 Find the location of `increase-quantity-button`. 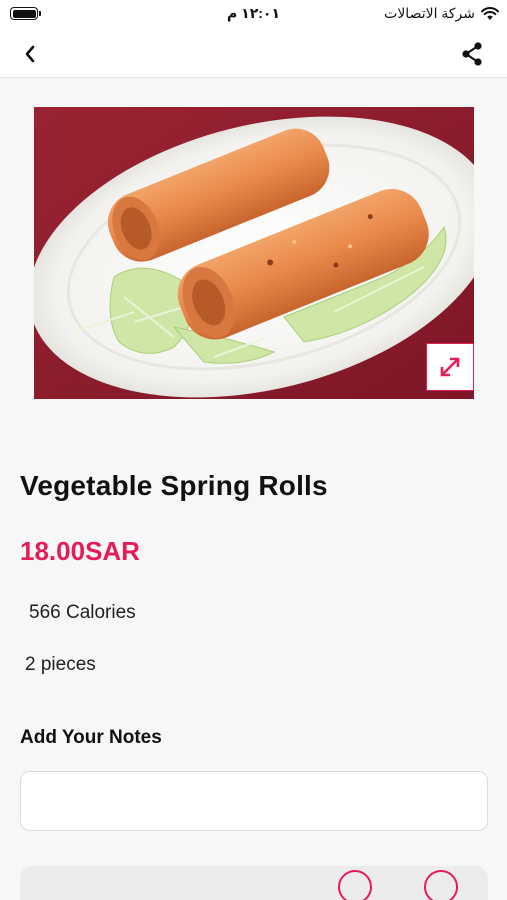

increase-quantity-button is located at coordinates (441, 885).